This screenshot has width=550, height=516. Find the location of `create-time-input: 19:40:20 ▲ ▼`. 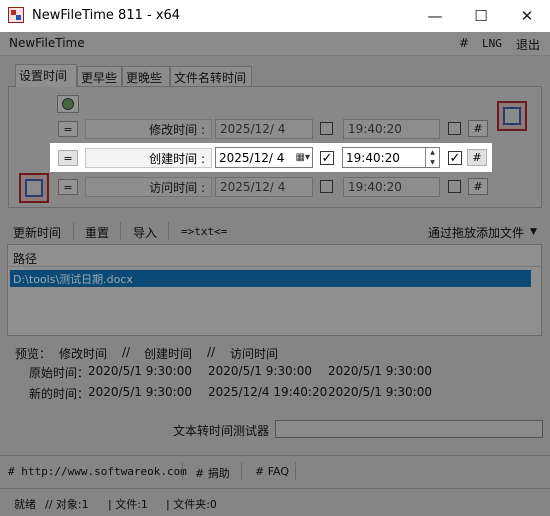

create-time-input: 19:40:20 ▲ ▼ is located at coordinates (391, 157).